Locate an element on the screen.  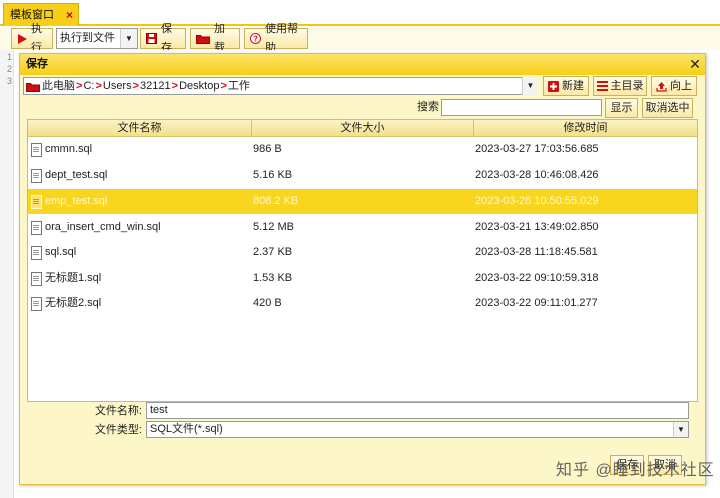
go-up-button: 向上 is located at coordinates (674, 86).